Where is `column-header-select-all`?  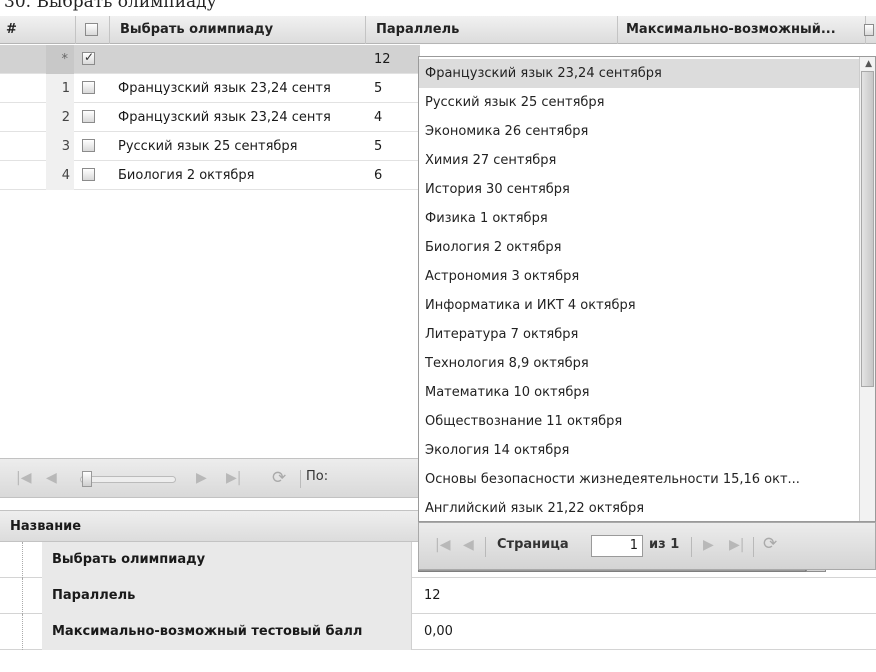 column-header-select-all is located at coordinates (93, 30).